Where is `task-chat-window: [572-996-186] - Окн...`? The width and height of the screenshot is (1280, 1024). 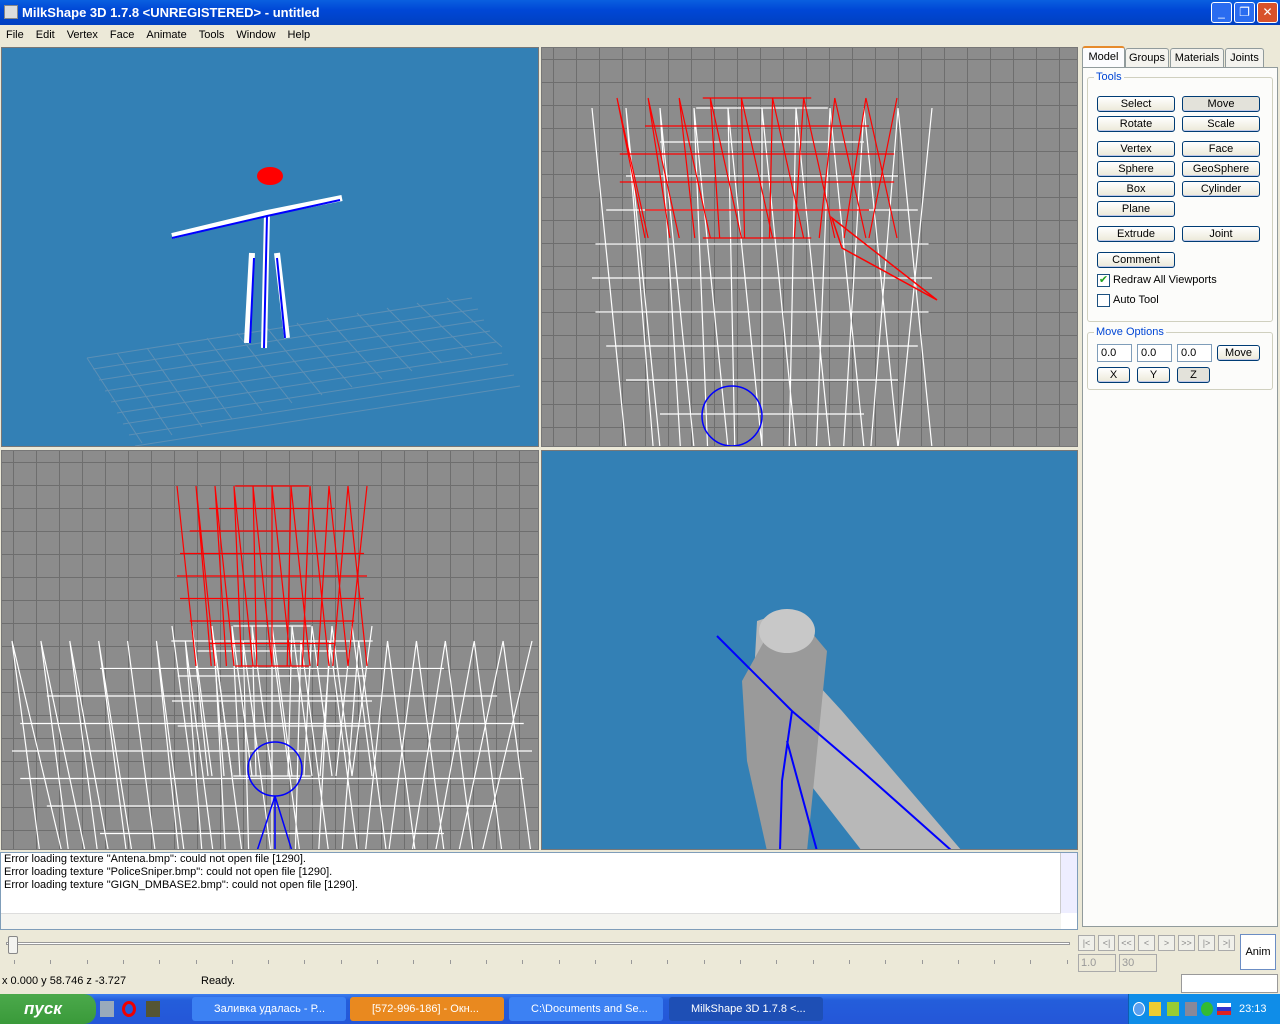 task-chat-window: [572-996-186] - Окн... is located at coordinates (427, 1009).